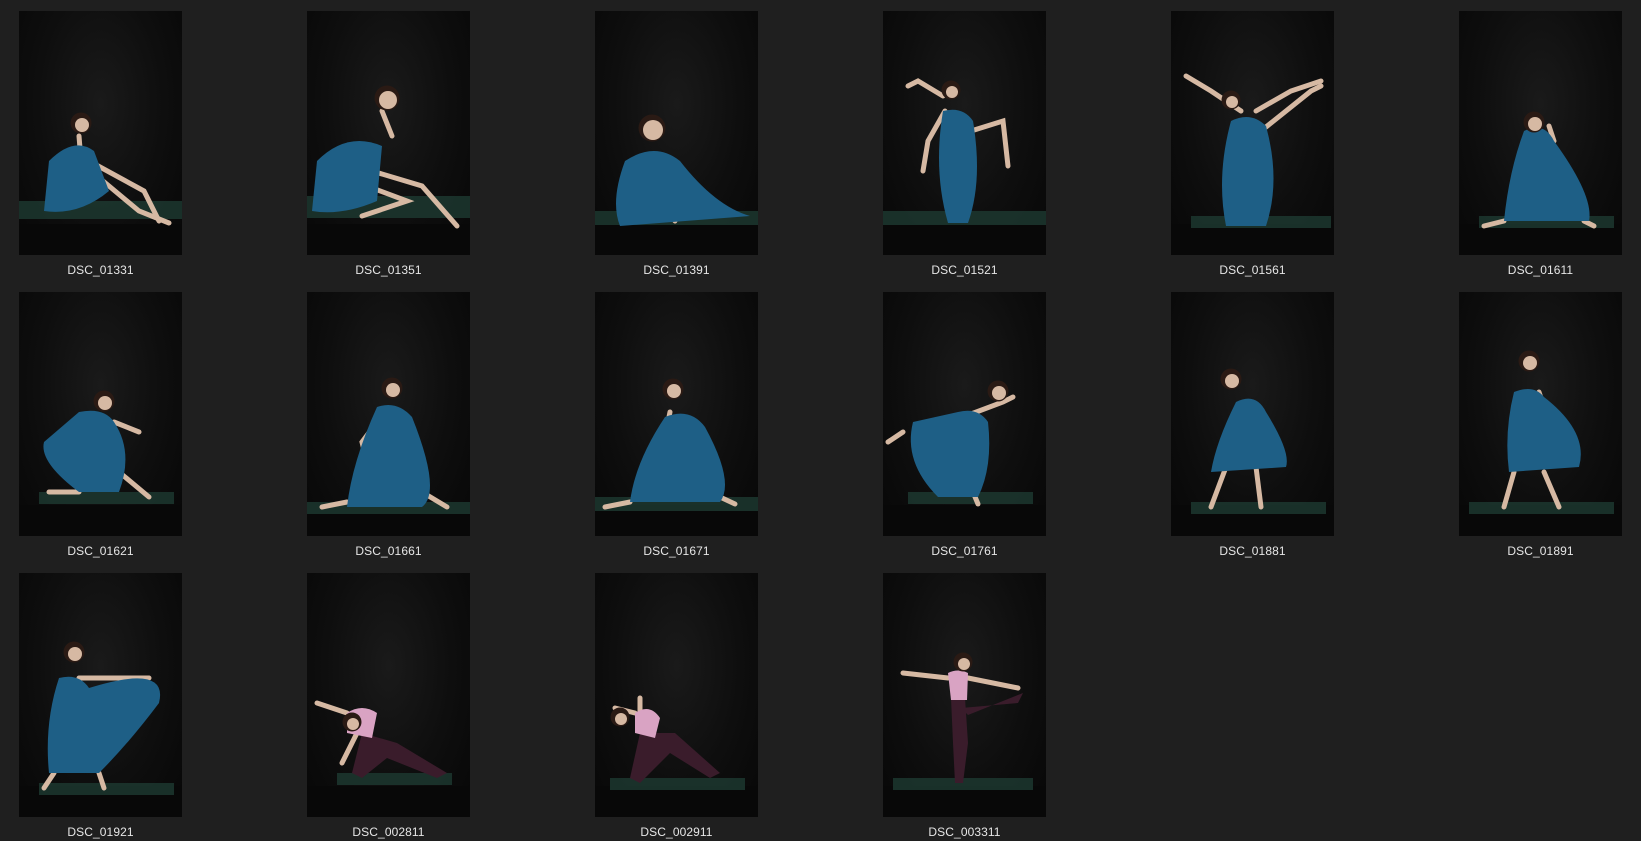 Image resolution: width=1641 pixels, height=841 pixels. I want to click on thumbnail-filename: DSC_01921, so click(100, 832).